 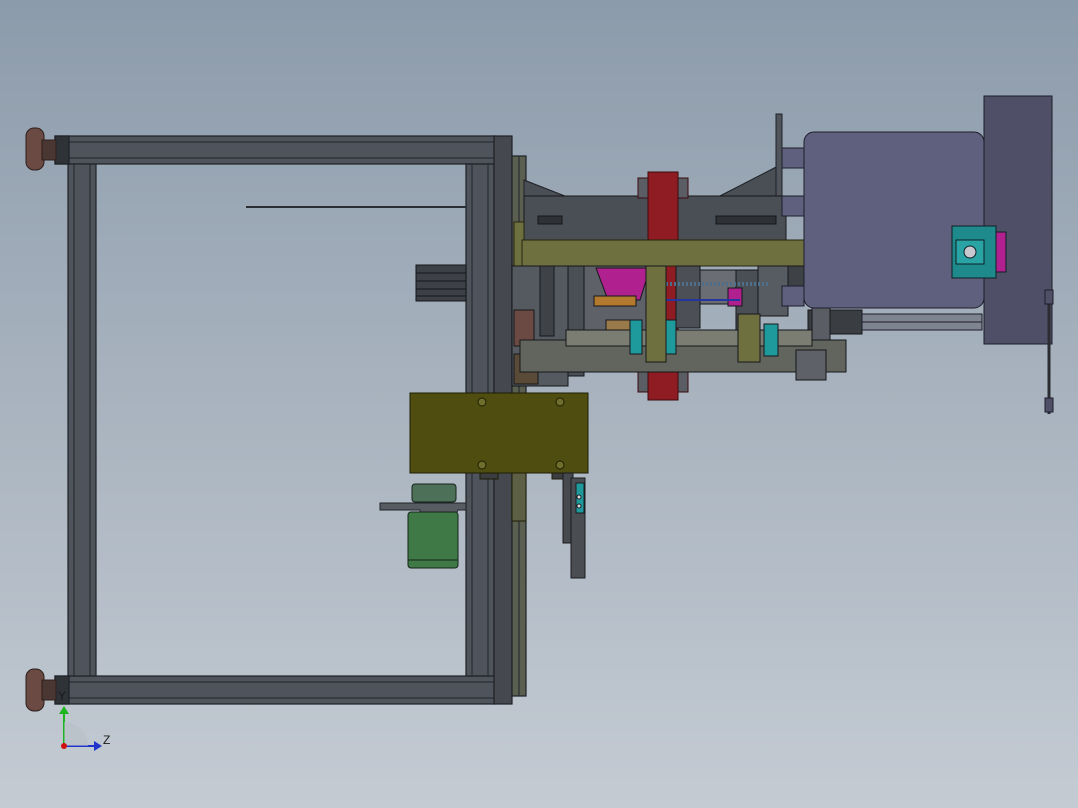 I want to click on frame-left-post, so click(x=82, y=420).